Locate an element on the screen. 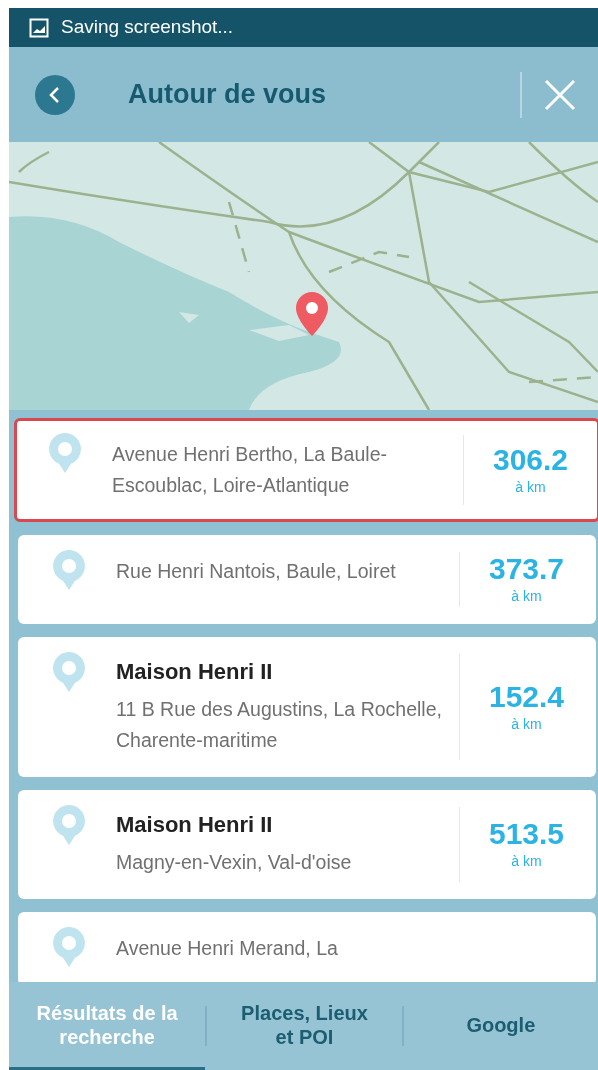 The width and height of the screenshot is (598, 1070). distance-value: 373.7 is located at coordinates (526, 569).